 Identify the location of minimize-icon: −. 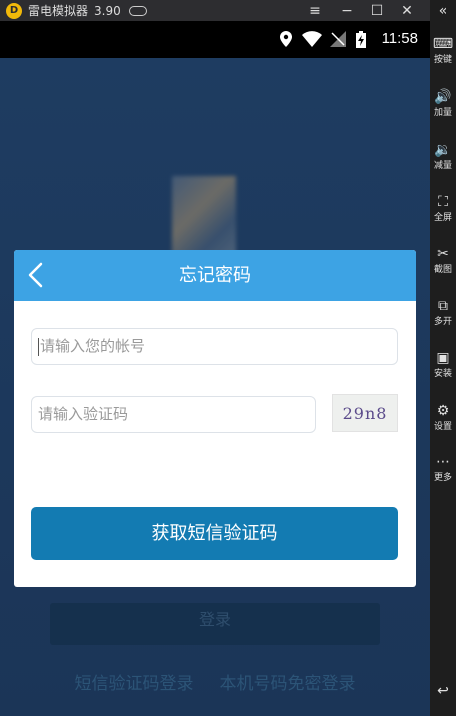
(347, 10).